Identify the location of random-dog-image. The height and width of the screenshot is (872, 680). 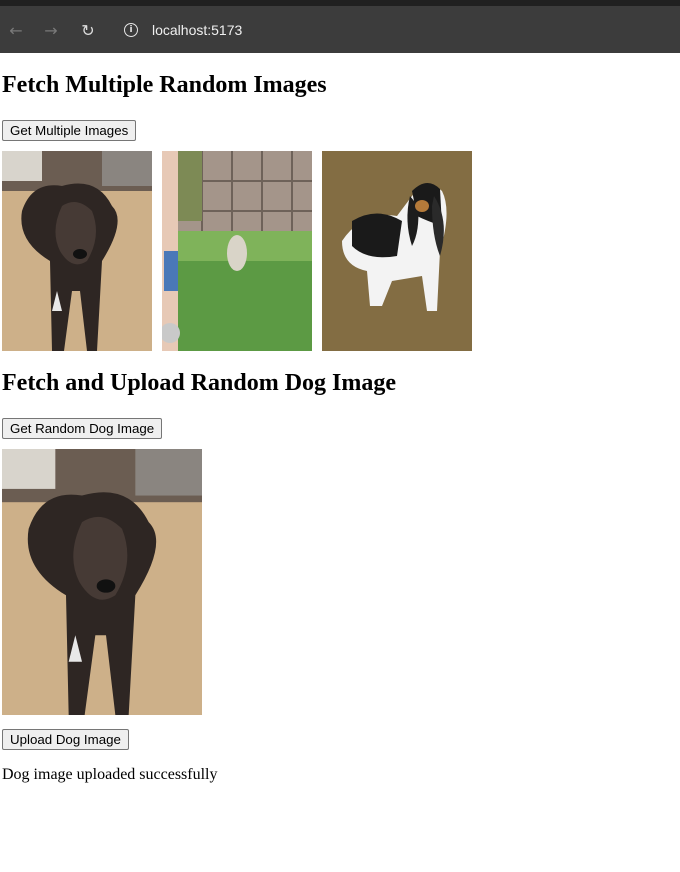
(102, 582).